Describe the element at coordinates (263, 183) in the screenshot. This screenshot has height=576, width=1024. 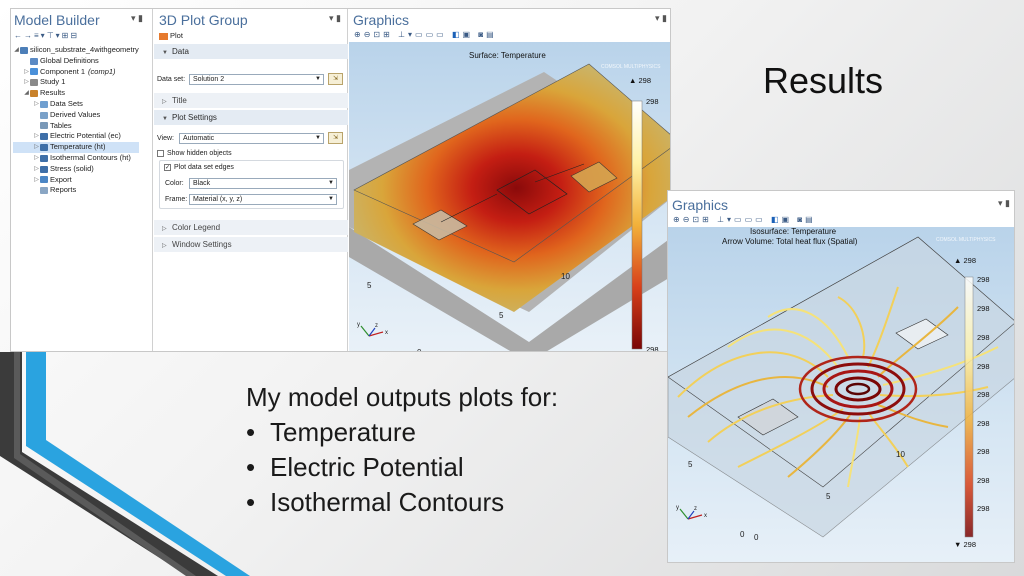
I see `color-select: Black ▼` at that location.